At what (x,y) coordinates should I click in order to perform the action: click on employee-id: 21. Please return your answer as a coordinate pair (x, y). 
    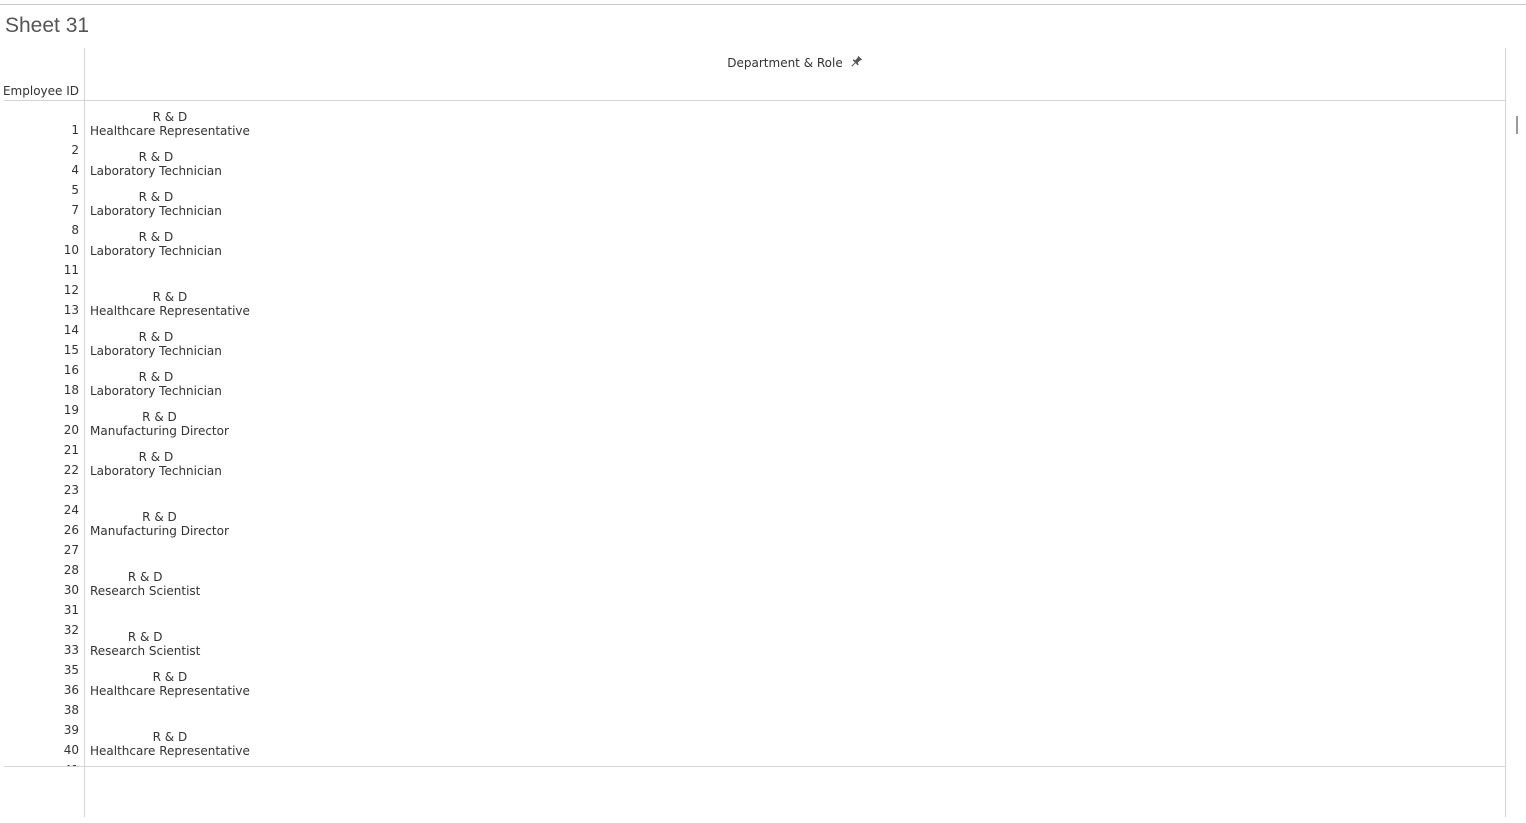
    Looking at the image, I should click on (39, 450).